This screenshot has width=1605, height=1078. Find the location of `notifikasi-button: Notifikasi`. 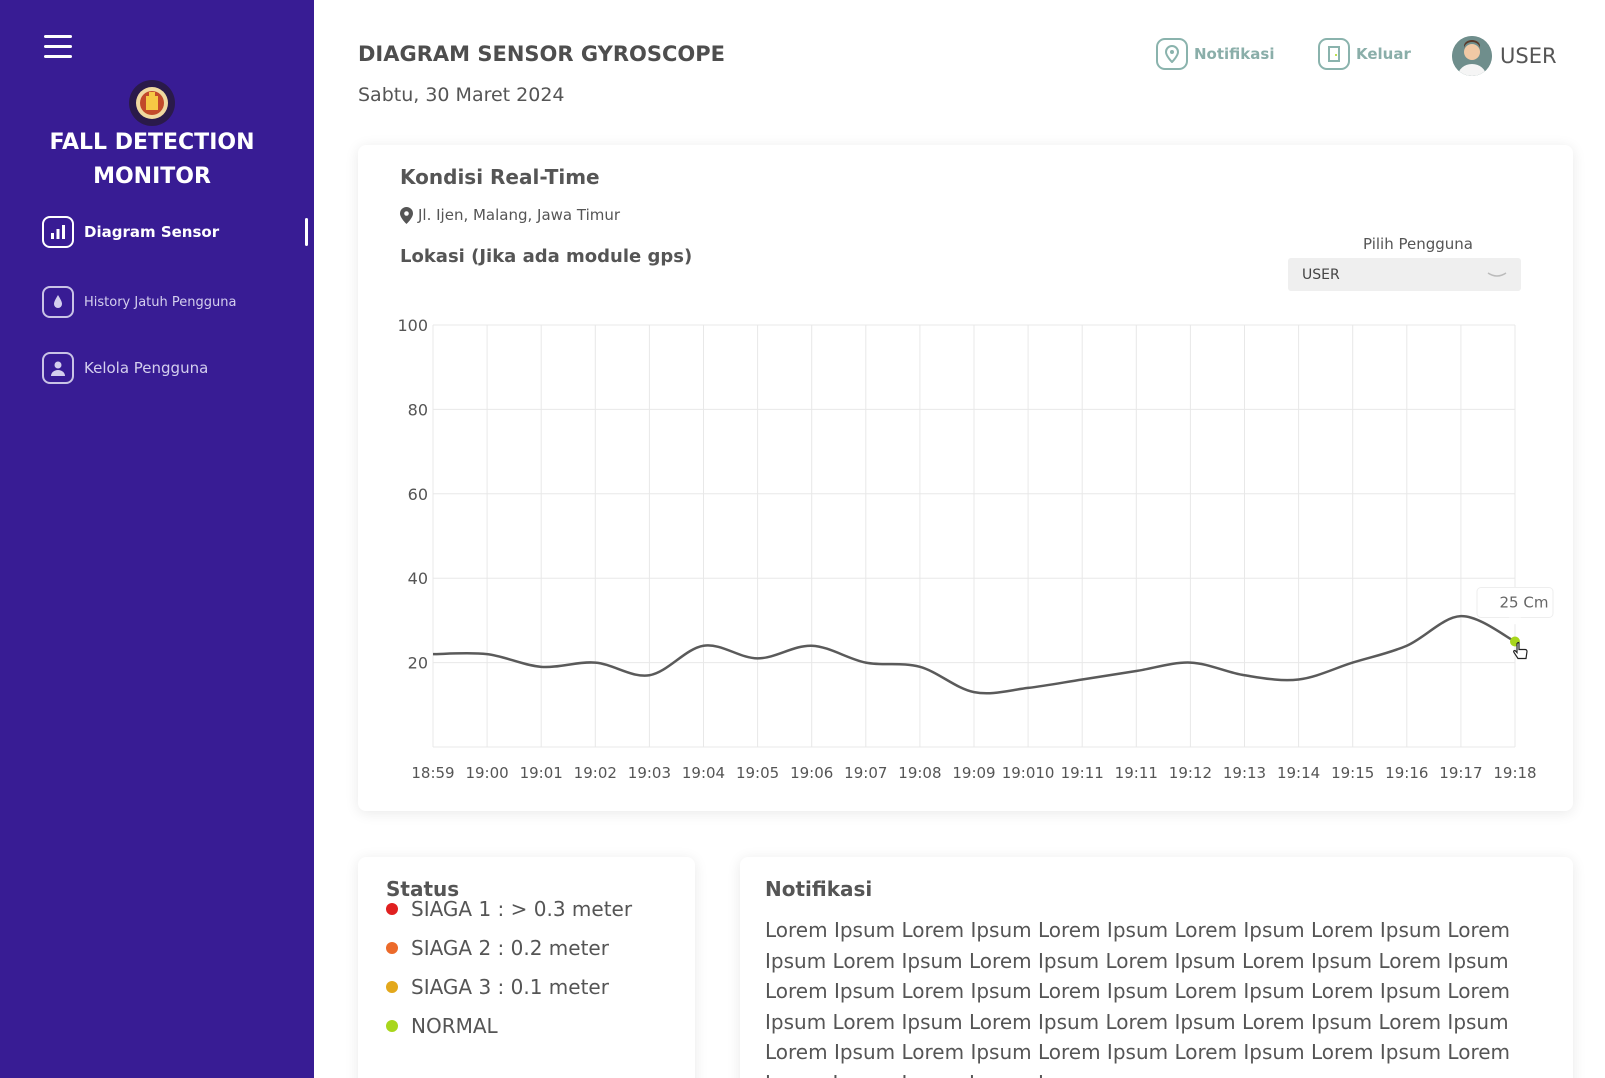

notifikasi-button: Notifikasi is located at coordinates (1215, 54).